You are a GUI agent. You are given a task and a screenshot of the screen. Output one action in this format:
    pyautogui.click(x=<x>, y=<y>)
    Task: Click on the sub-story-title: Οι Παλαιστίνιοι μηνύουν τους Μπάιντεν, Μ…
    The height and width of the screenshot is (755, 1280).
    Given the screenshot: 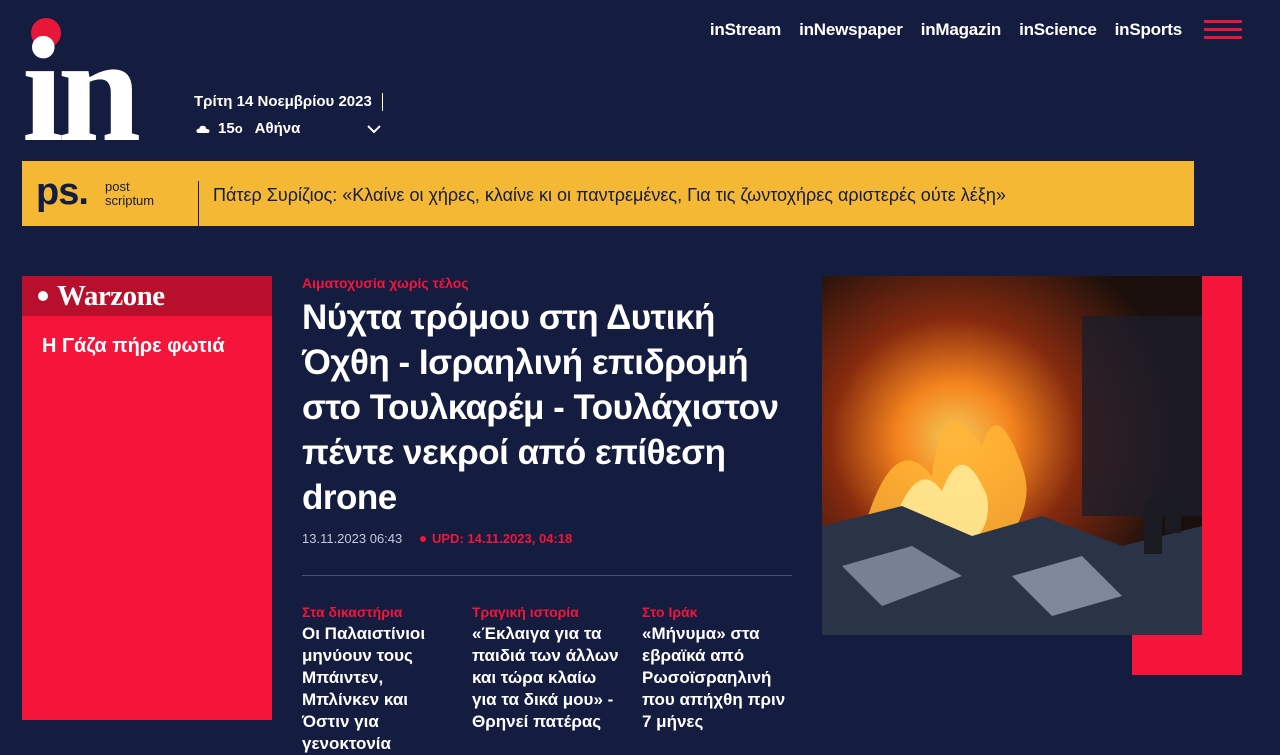 What is the action you would take?
    pyautogui.click(x=377, y=689)
    